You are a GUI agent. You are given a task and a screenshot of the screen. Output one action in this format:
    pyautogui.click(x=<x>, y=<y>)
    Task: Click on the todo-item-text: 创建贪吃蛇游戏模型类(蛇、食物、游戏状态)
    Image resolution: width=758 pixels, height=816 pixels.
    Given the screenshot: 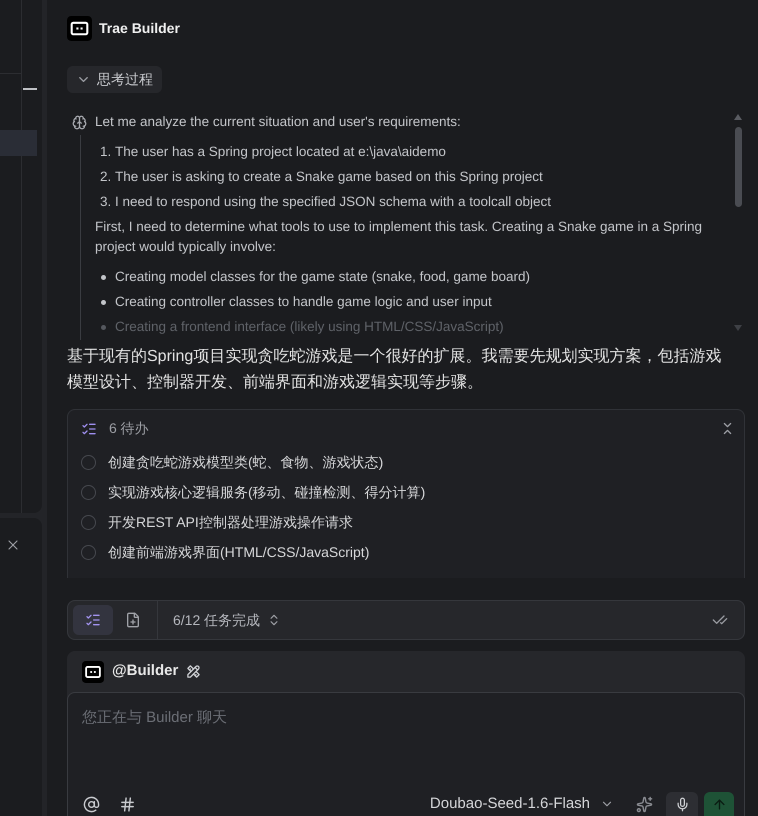 What is the action you would take?
    pyautogui.click(x=246, y=462)
    